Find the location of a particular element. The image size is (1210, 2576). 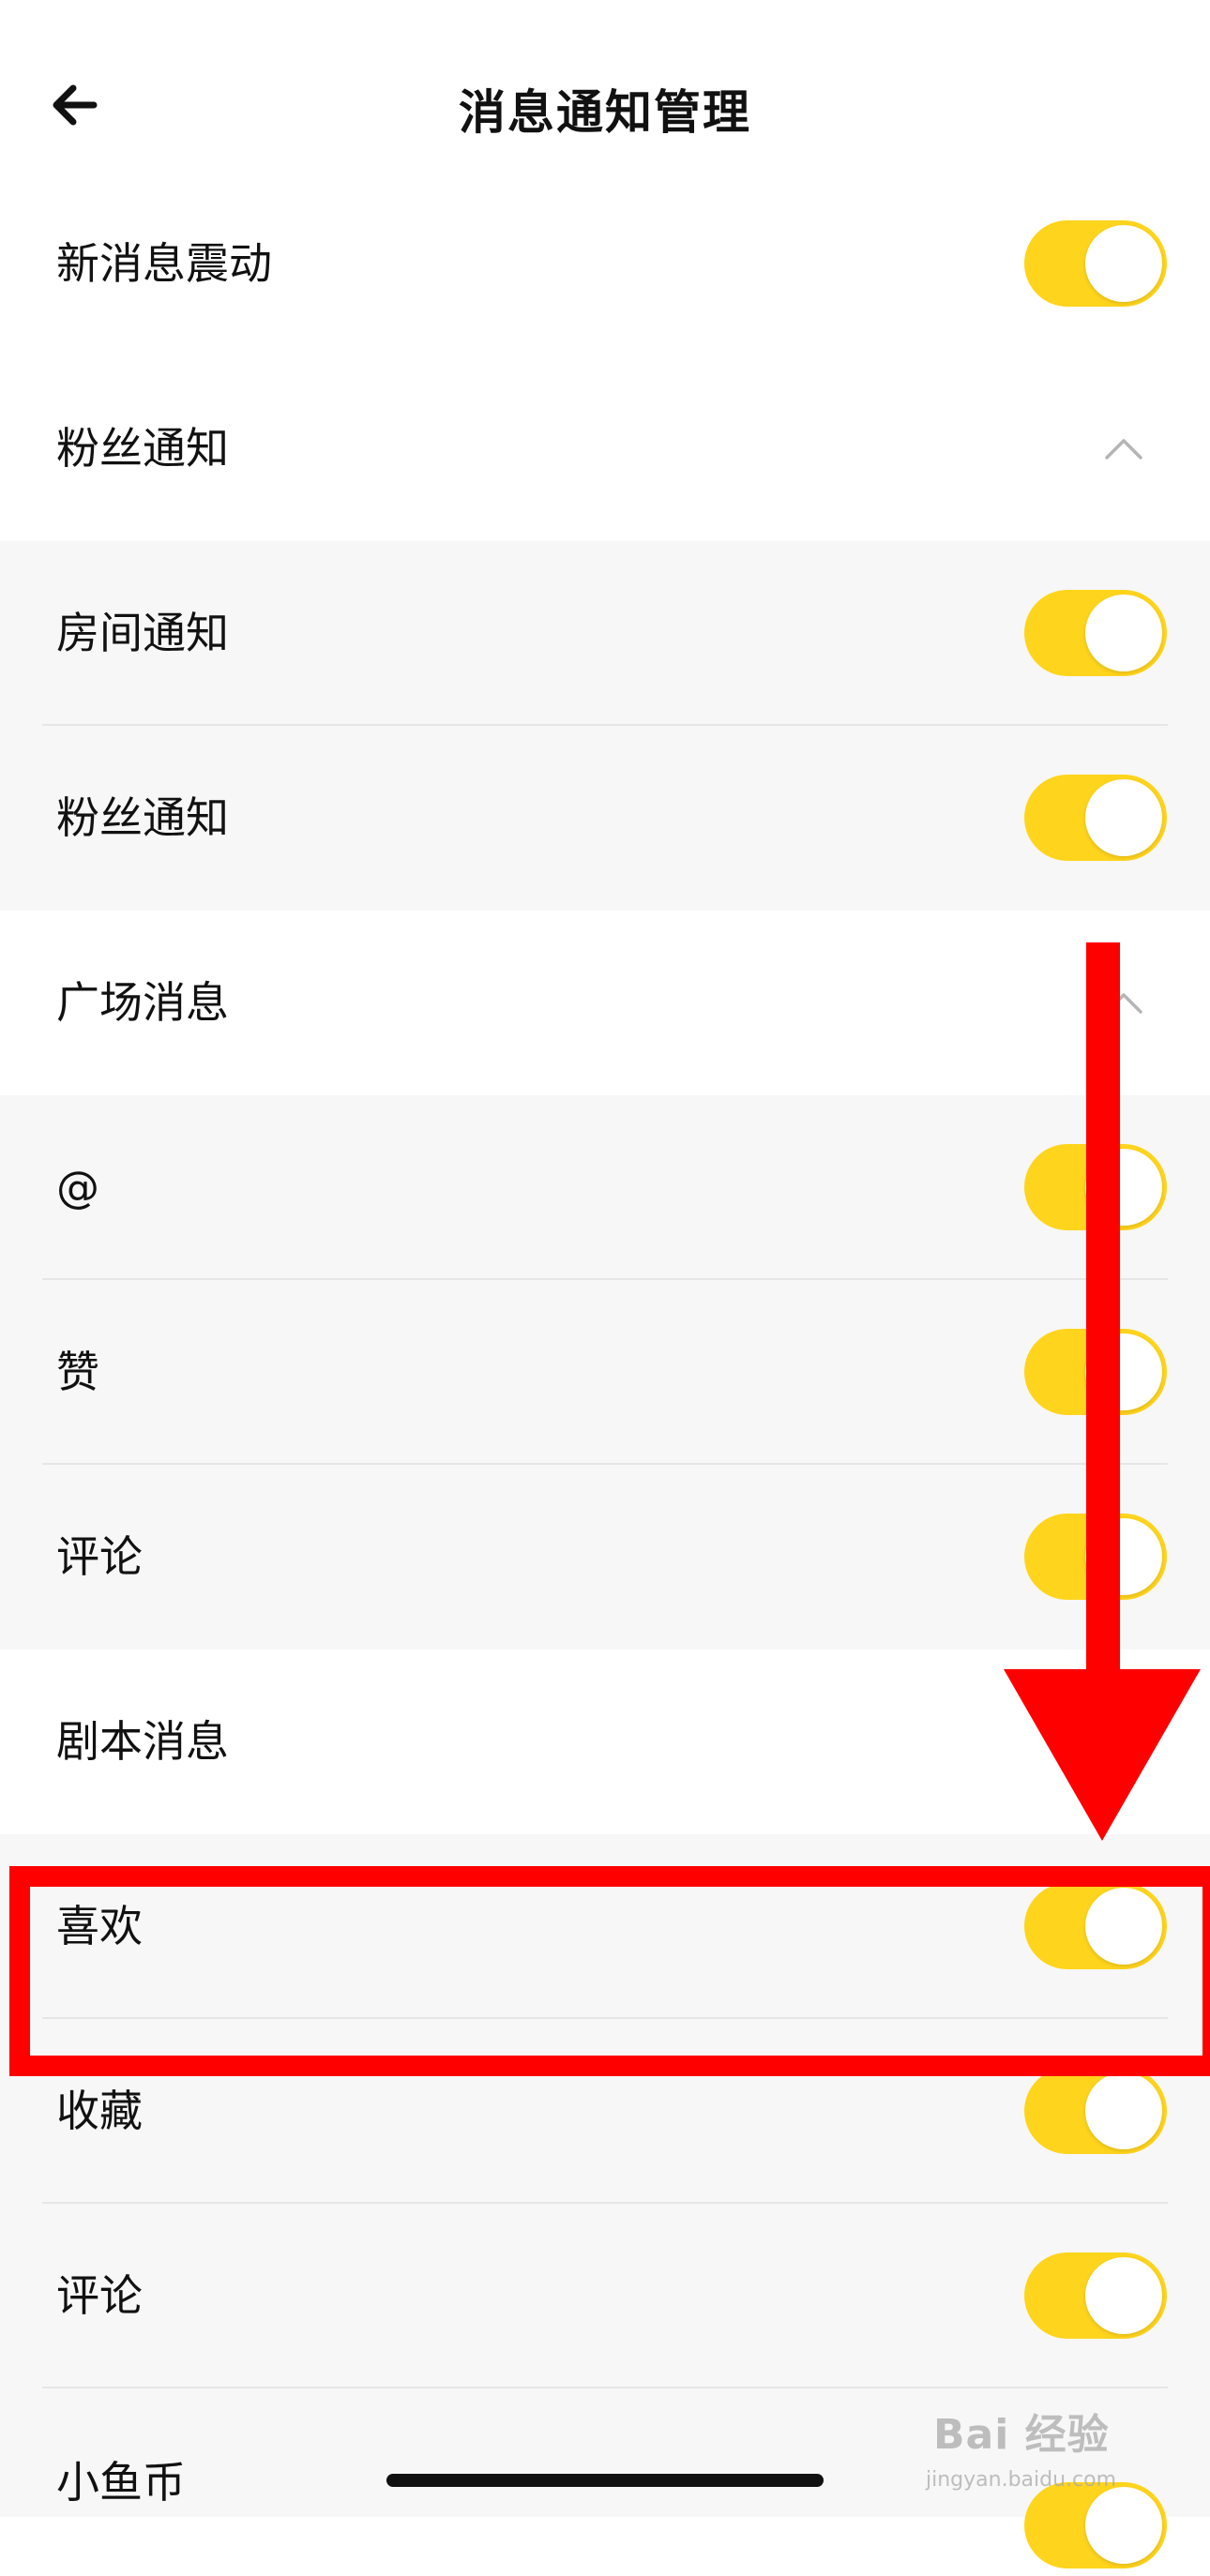

script-comment-toggle is located at coordinates (1095, 2295).